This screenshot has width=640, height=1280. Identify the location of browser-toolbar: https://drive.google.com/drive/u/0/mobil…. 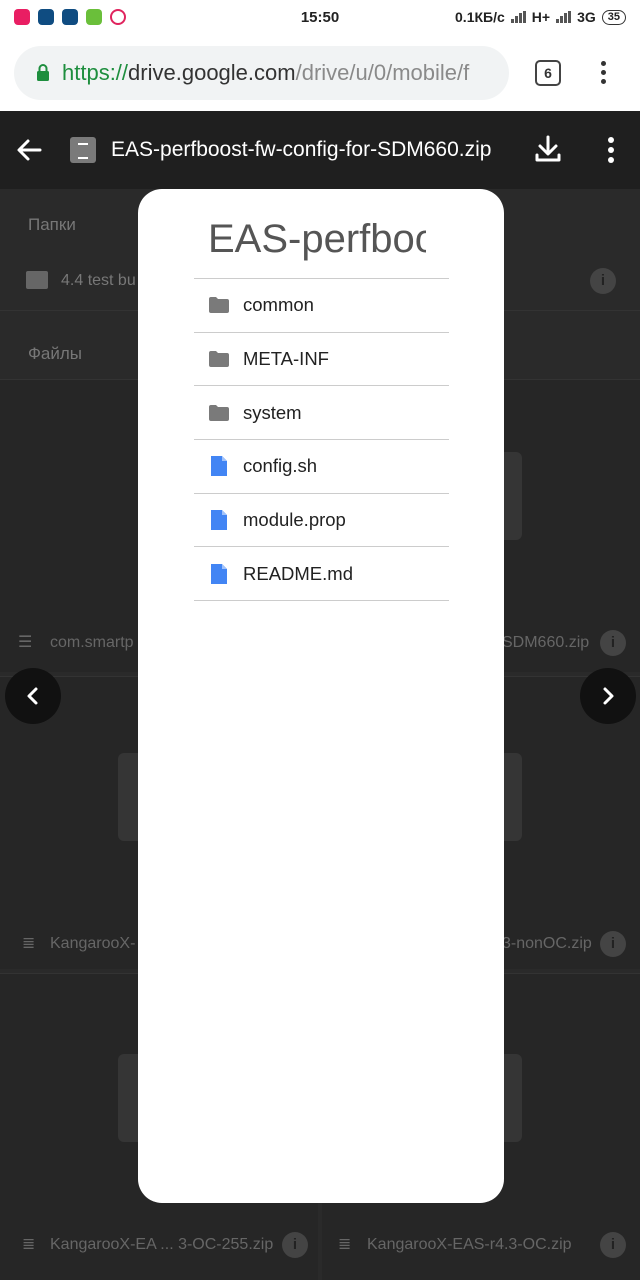
(320, 72).